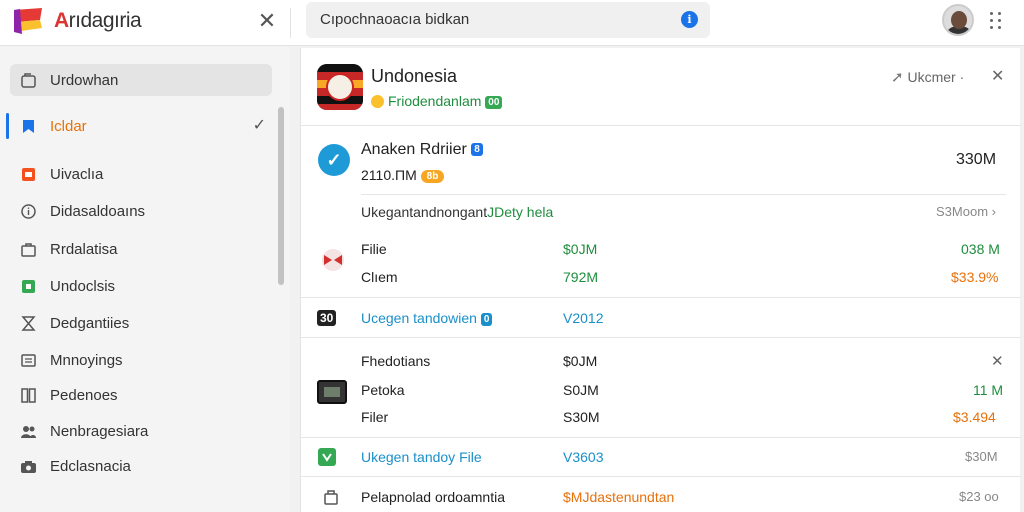 This screenshot has height=512, width=1024. I want to click on update-label: Ukegen tandoy File, so click(421, 457).